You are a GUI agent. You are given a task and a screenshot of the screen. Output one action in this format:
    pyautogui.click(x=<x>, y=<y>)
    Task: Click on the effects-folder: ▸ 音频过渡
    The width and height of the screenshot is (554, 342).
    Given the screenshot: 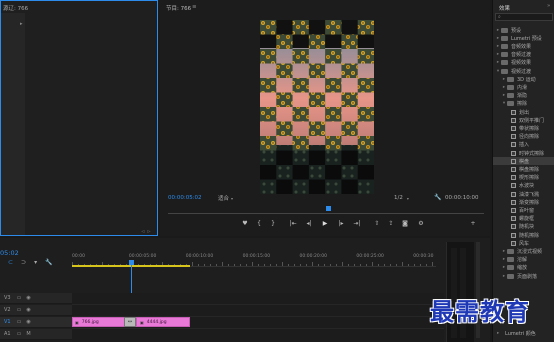 What is the action you would take?
    pyautogui.click(x=523, y=55)
    